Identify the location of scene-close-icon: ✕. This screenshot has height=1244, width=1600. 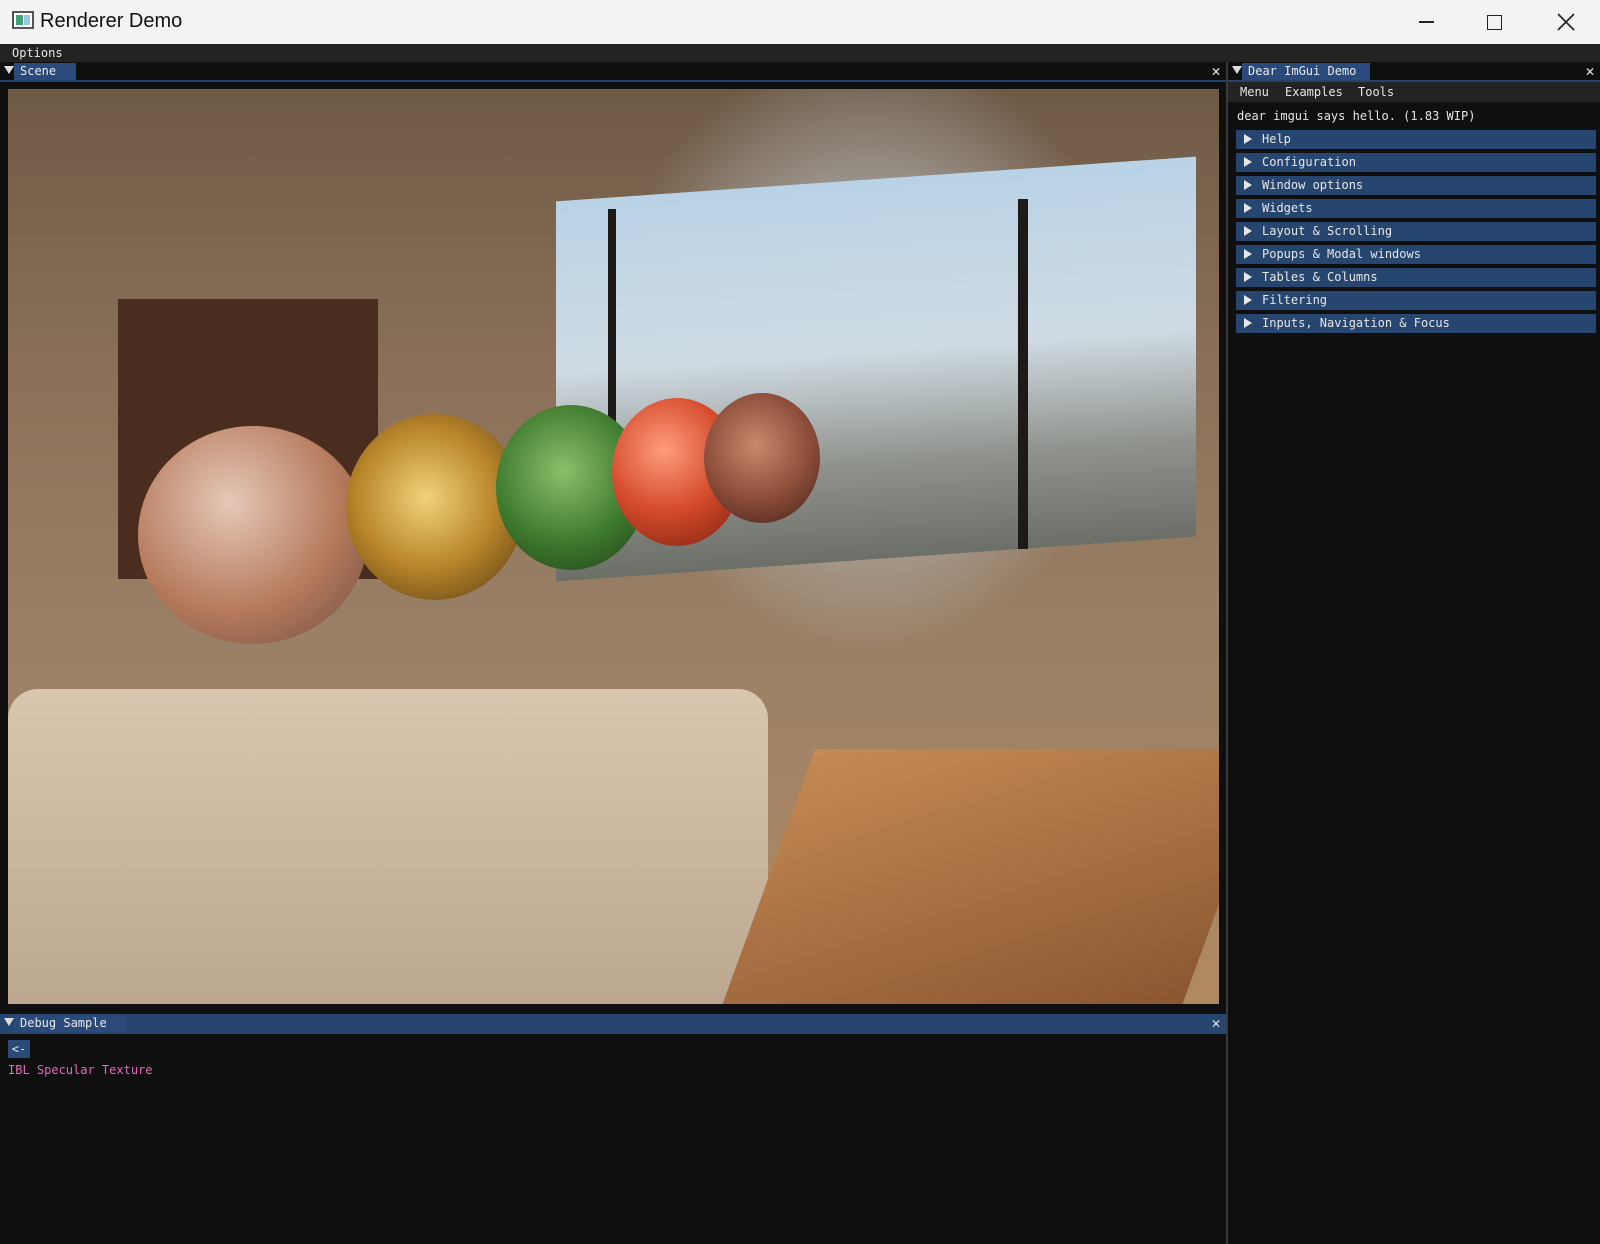
(1216, 71).